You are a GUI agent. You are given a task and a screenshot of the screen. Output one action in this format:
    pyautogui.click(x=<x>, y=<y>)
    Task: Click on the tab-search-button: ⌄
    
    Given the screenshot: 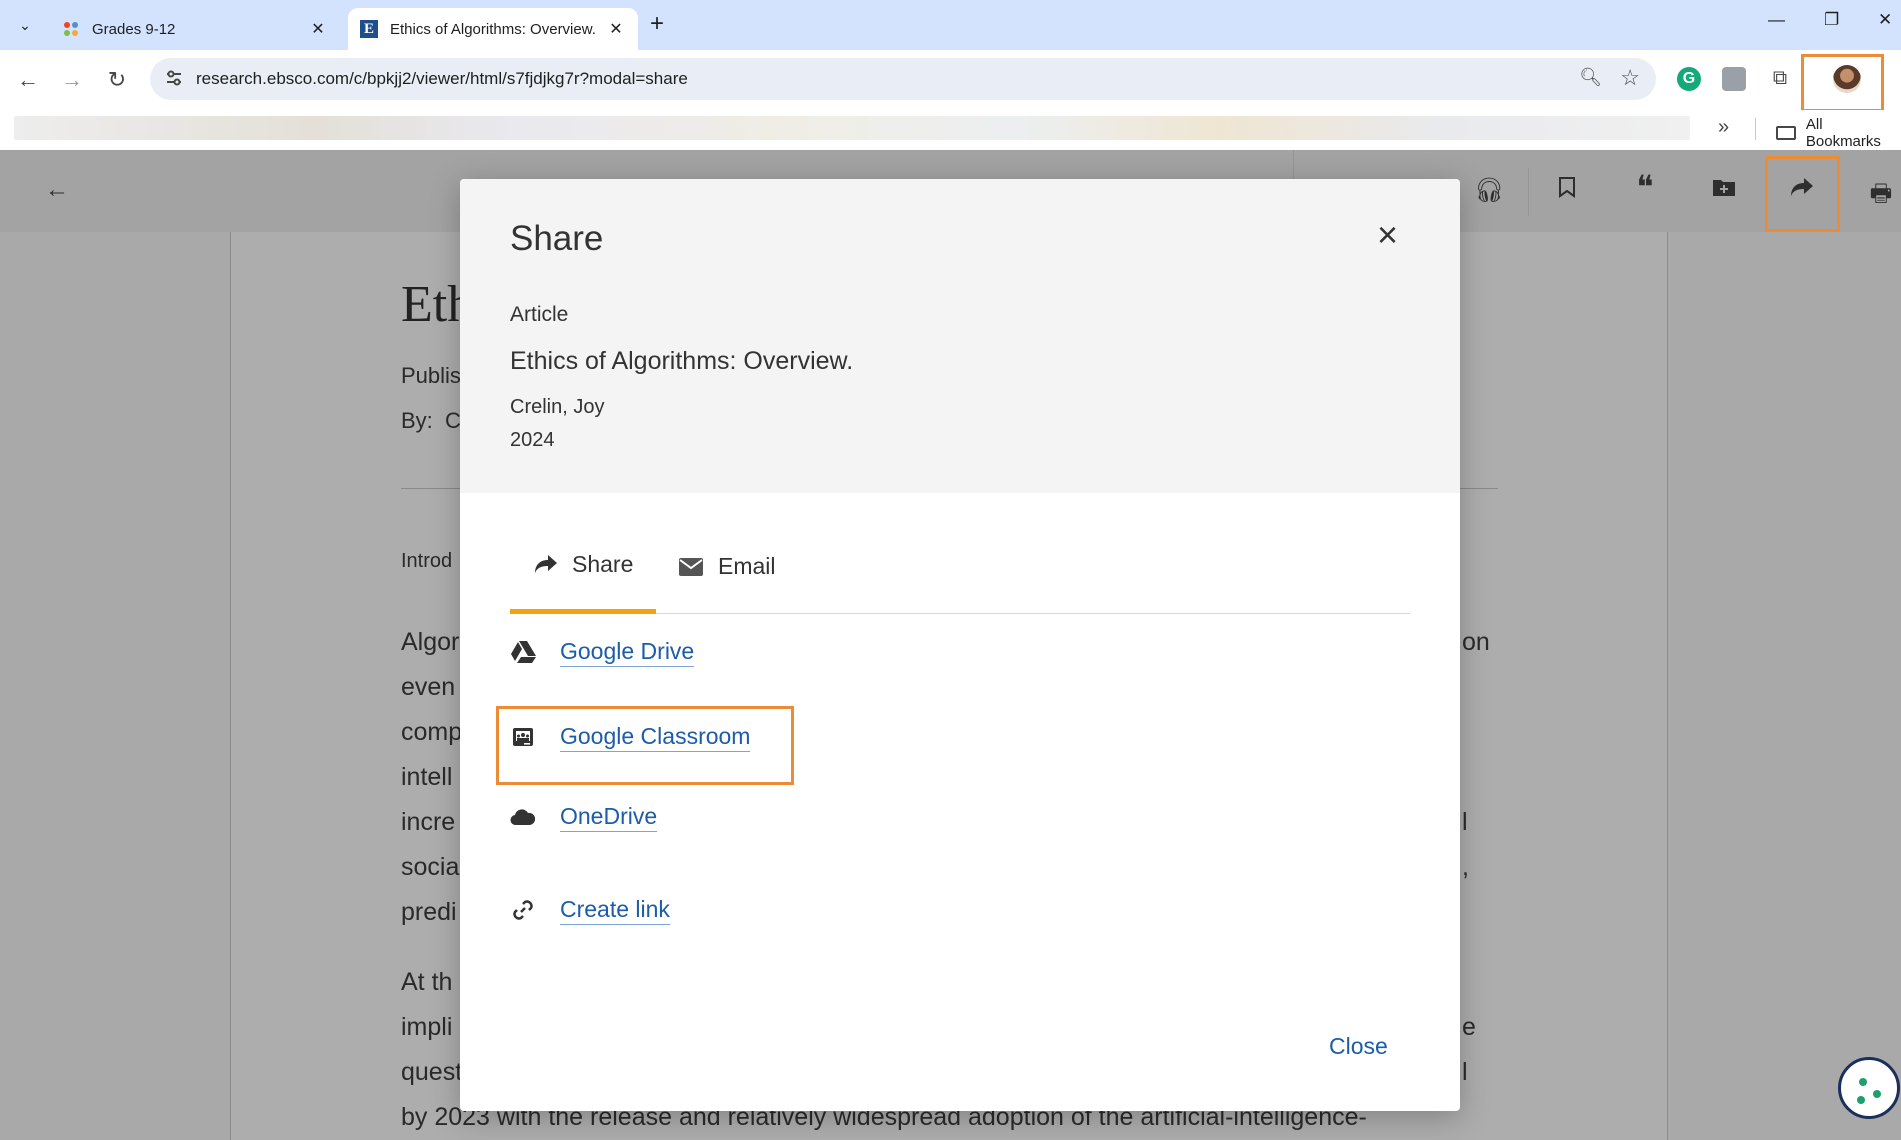 What is the action you would take?
    pyautogui.click(x=25, y=25)
    